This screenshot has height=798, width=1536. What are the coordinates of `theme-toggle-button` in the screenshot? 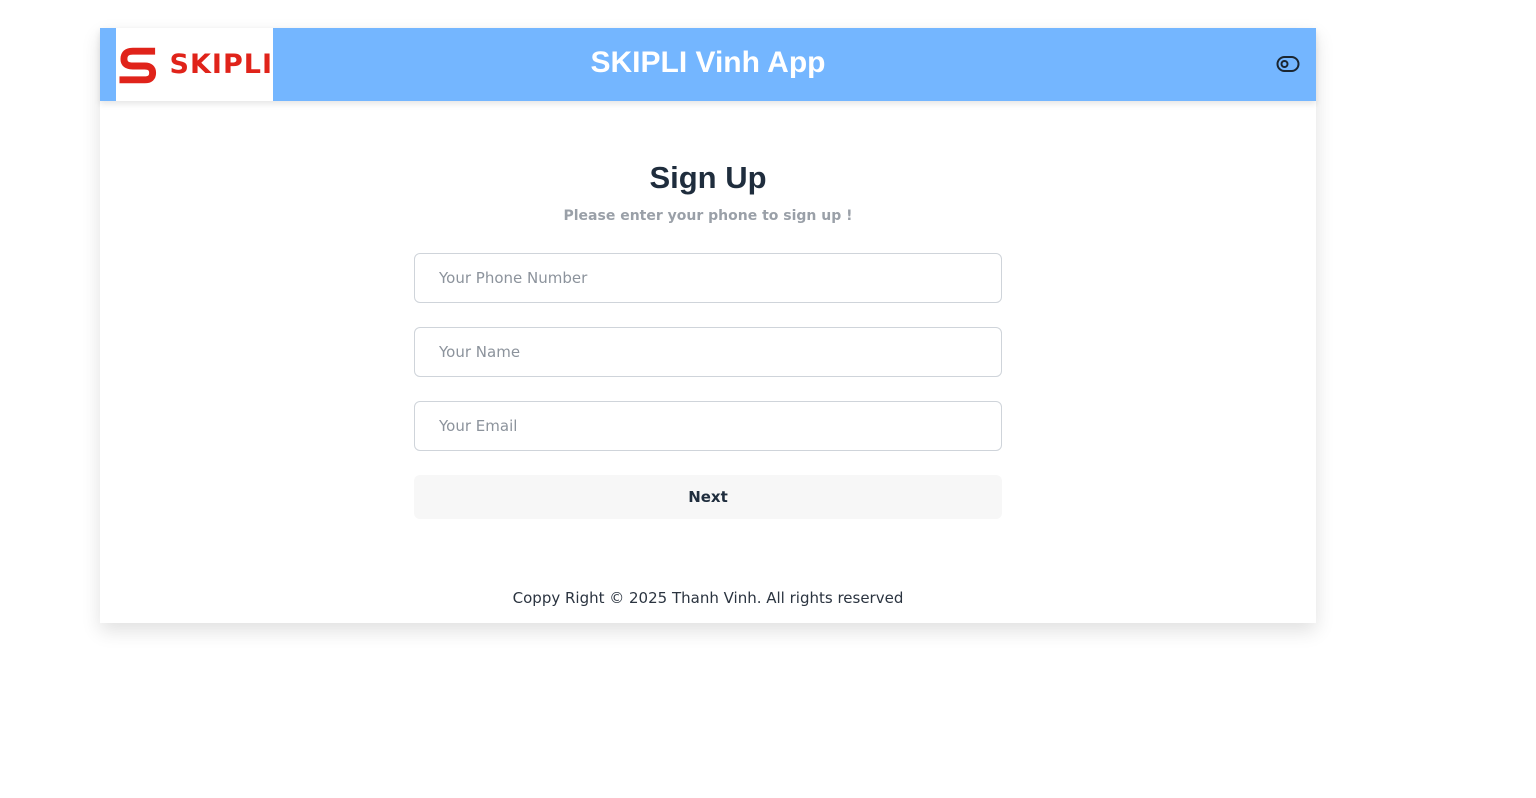 It's located at (1288, 64).